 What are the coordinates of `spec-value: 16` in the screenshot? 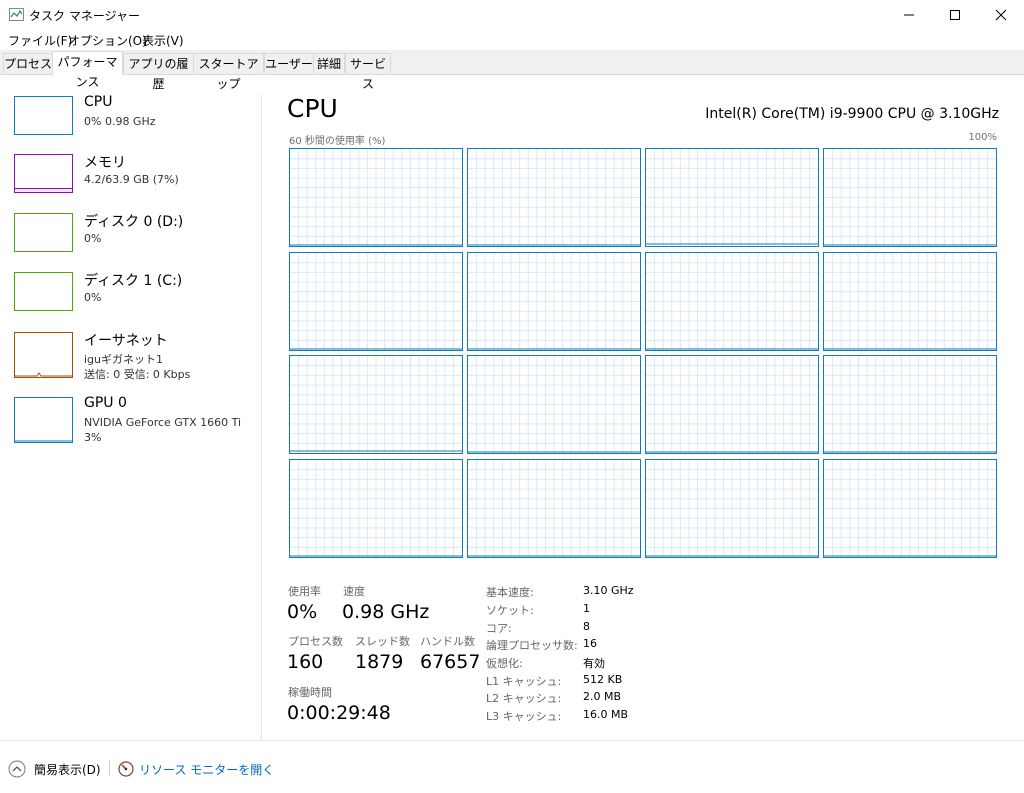 It's located at (590, 643).